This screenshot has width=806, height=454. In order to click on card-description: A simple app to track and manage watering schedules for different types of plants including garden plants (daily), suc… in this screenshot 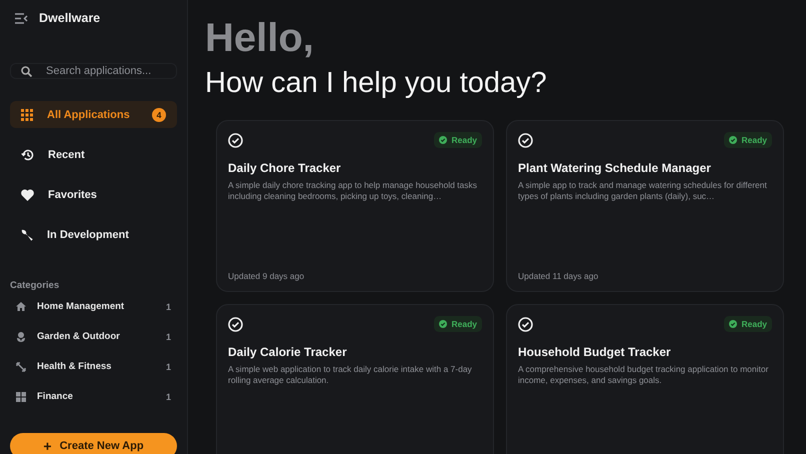, I will do `click(643, 191)`.